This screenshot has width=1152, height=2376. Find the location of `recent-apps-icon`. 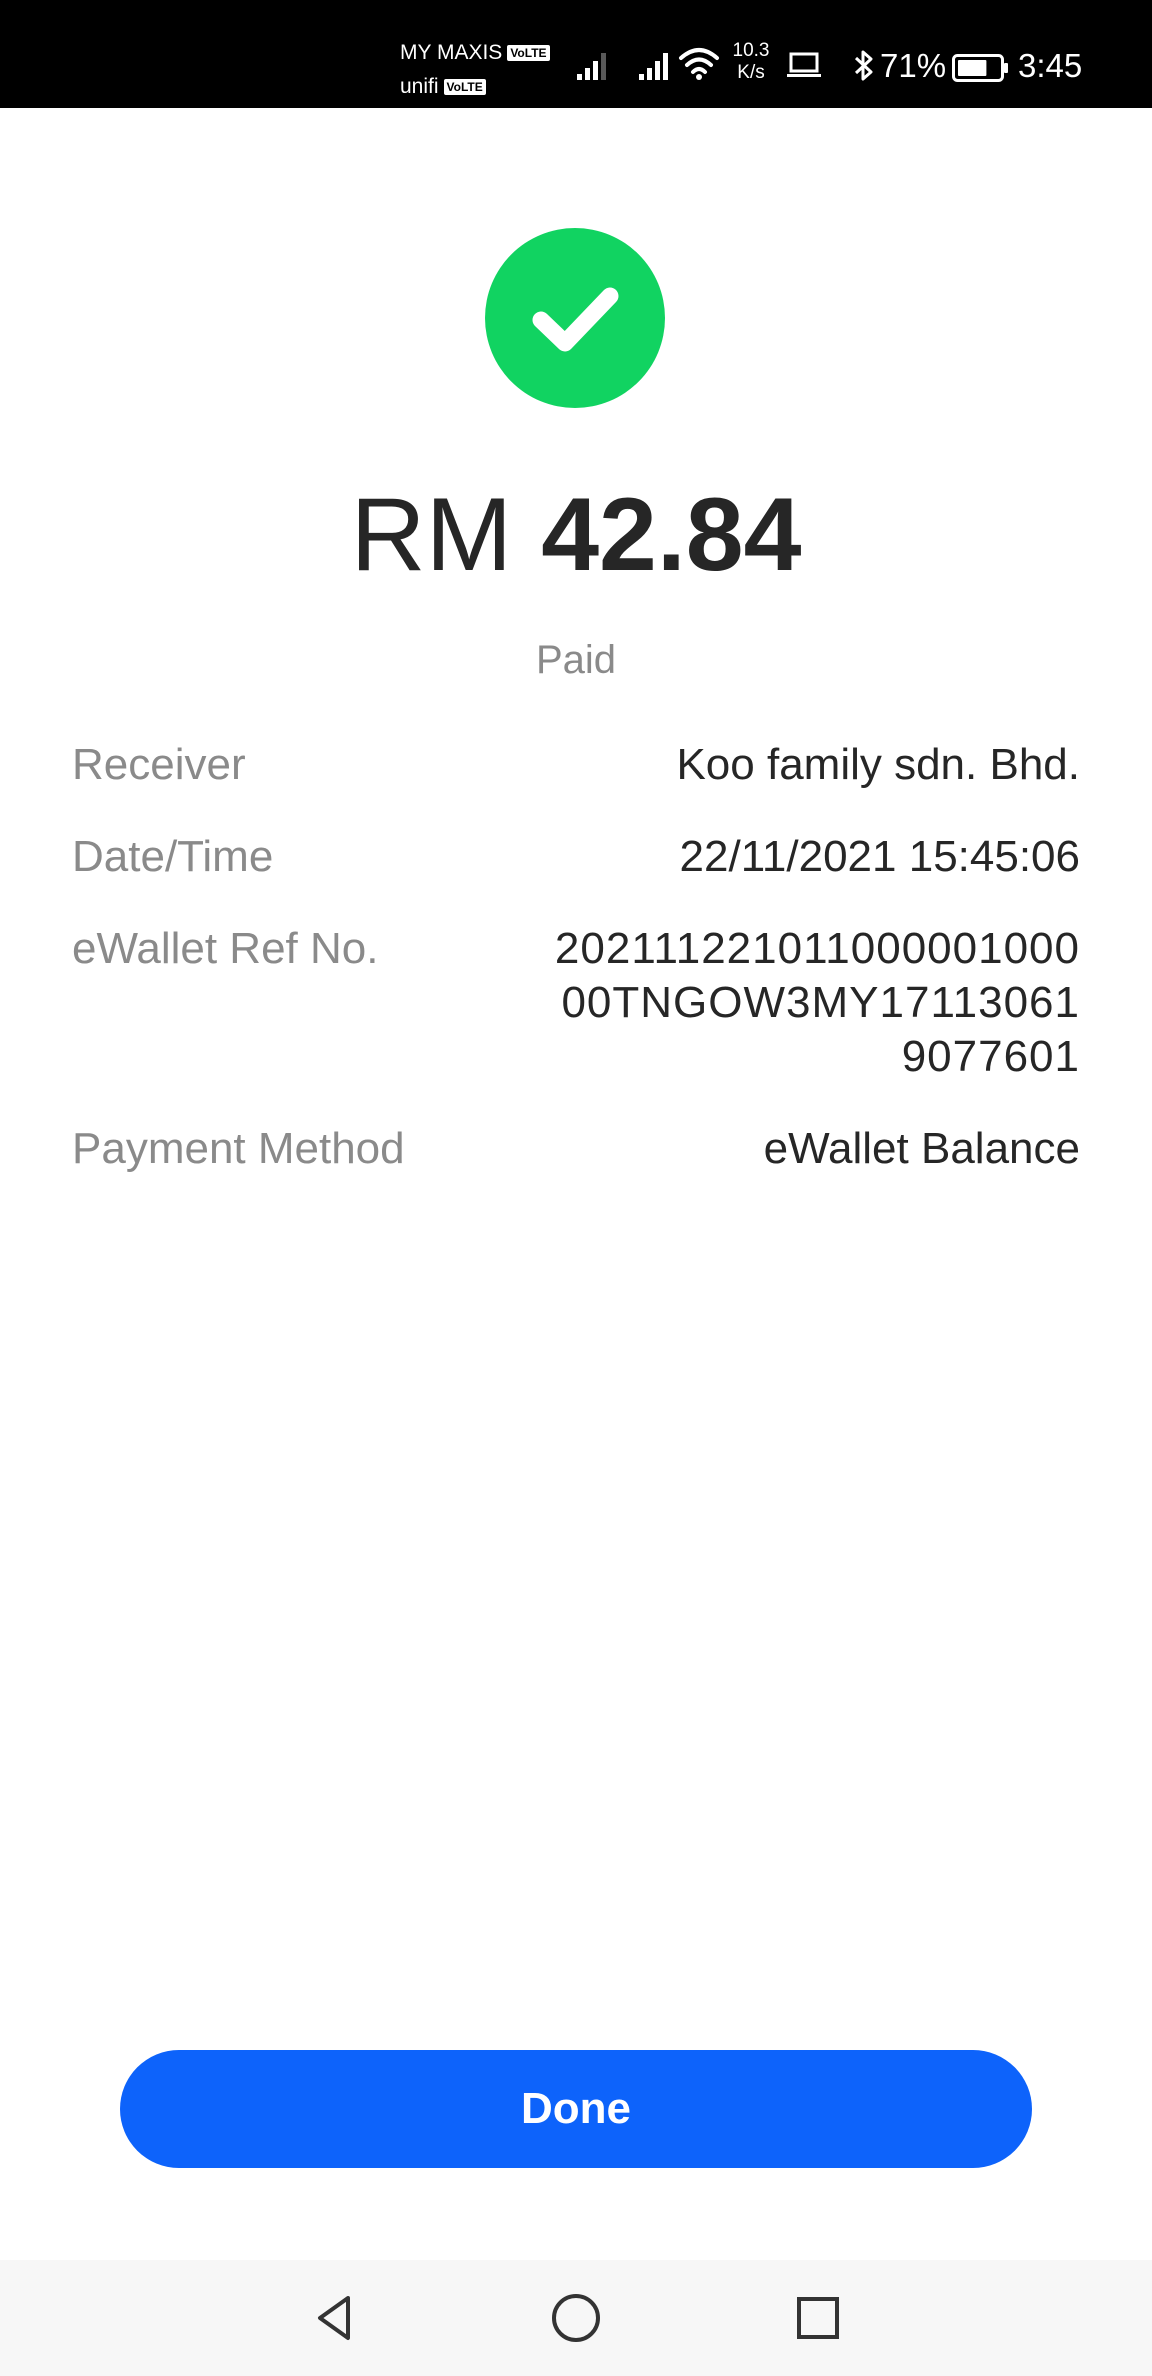

recent-apps-icon is located at coordinates (818, 2318).